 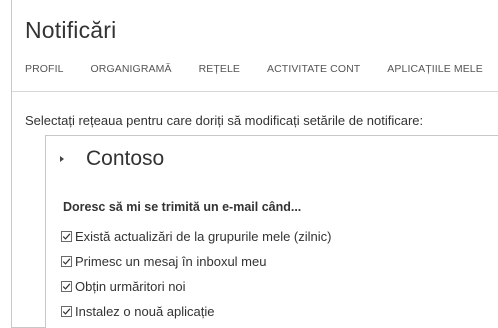 I want to click on option-install-app: Instalez o nouă aplicație, so click(x=196, y=311).